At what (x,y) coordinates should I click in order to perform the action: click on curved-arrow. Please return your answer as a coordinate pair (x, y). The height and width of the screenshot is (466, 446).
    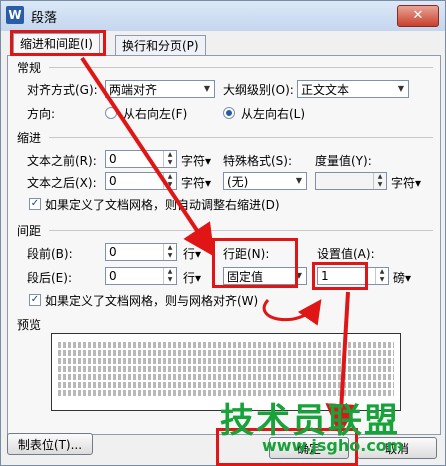
    Looking at the image, I should click on (292, 312).